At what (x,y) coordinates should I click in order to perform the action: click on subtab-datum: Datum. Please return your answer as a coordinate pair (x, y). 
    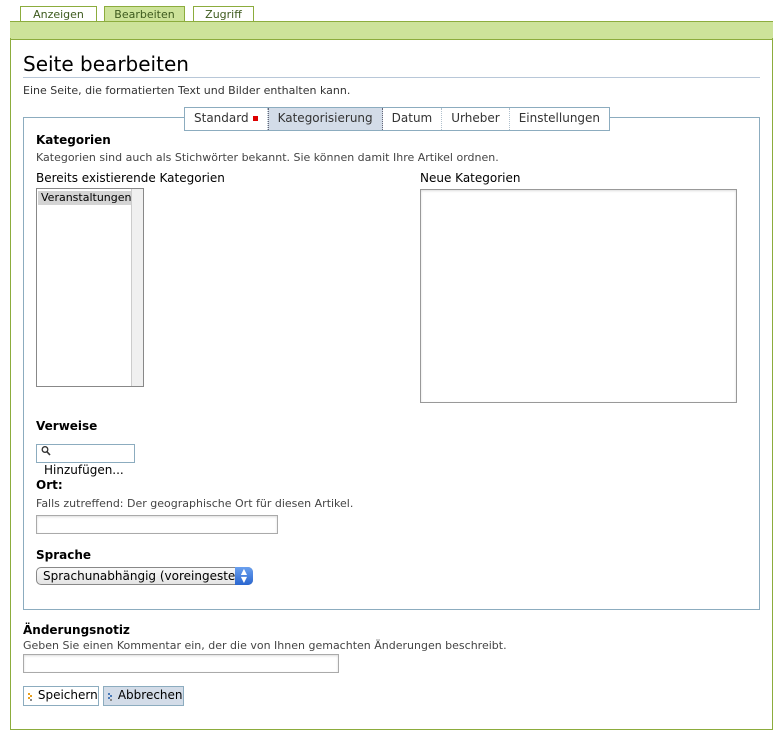
    Looking at the image, I should click on (413, 119).